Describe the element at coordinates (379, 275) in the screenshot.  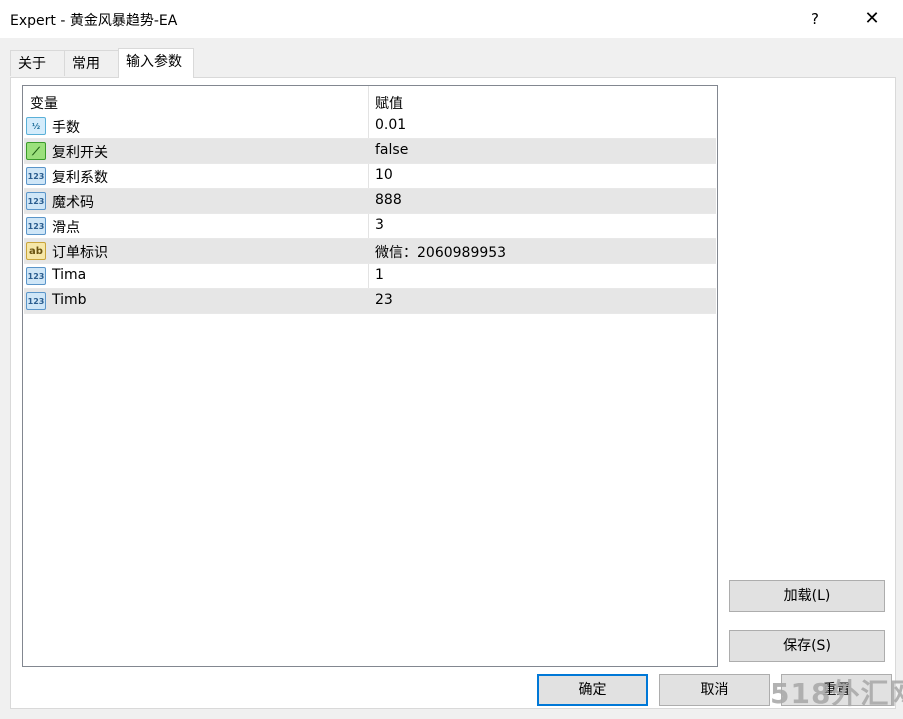
I see `param-value: 1` at that location.